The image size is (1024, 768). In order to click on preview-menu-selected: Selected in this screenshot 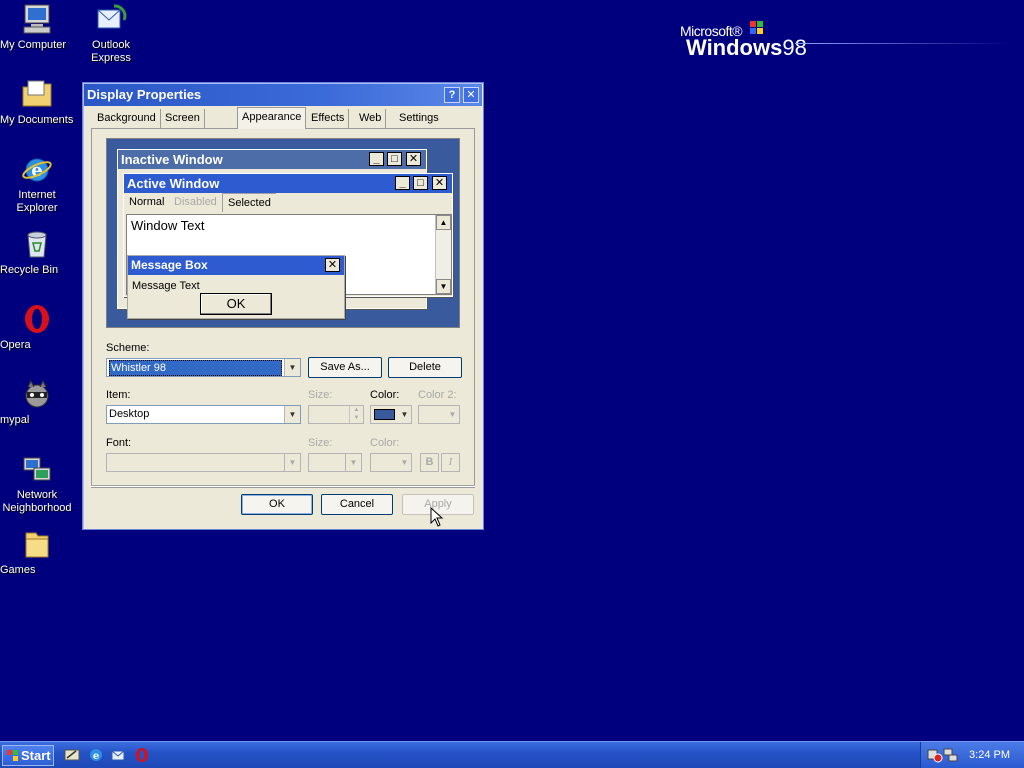, I will do `click(249, 202)`.